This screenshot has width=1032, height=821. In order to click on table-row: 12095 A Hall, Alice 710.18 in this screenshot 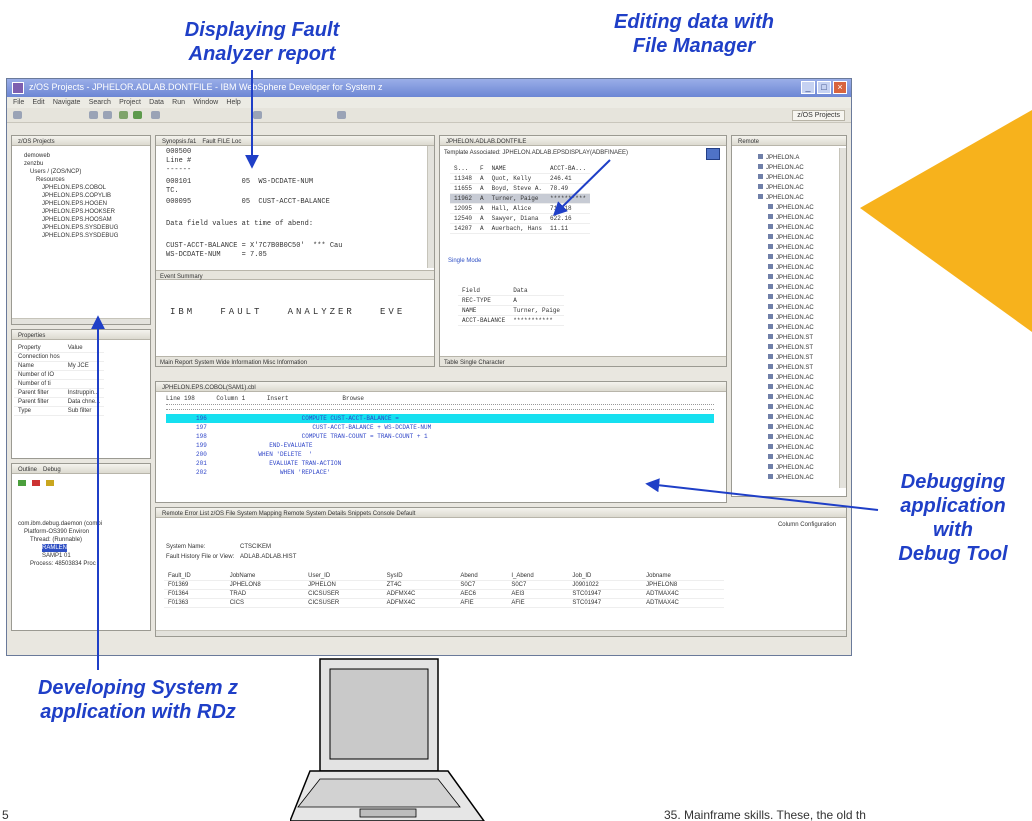, I will do `click(520, 208)`.